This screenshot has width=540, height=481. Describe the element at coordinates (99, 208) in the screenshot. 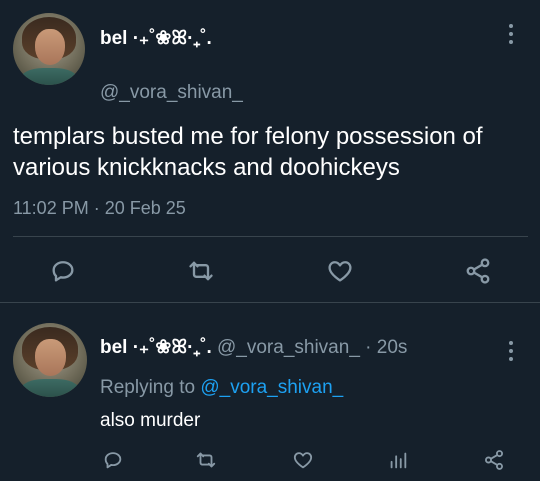

I see `tweet-timestamp: 11:02 PM · 20 Feb 25` at that location.